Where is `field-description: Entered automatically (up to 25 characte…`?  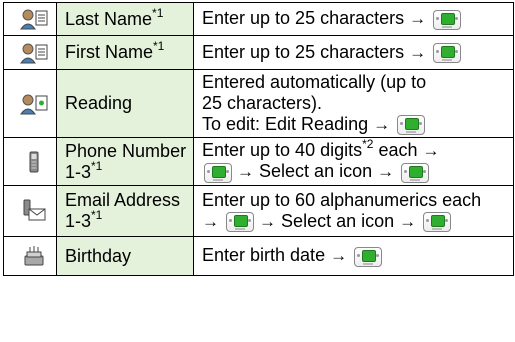
field-description: Entered automatically (up to 25 characte… is located at coordinates (353, 103).